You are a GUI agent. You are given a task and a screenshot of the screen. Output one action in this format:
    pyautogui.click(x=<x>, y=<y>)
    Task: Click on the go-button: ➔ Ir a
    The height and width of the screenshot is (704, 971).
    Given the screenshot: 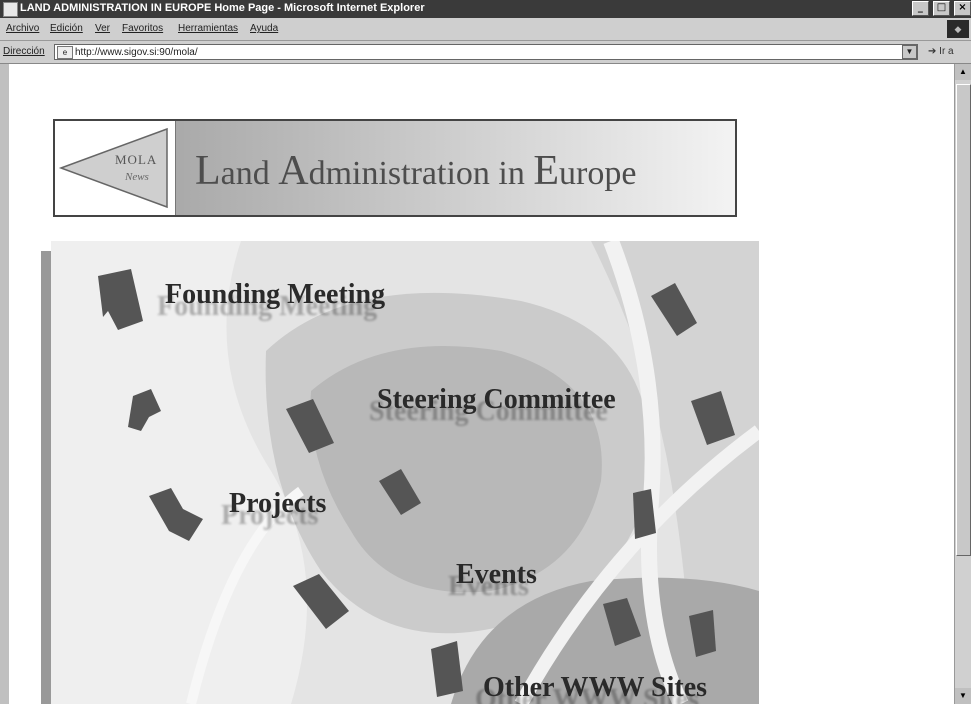 What is the action you would take?
    pyautogui.click(x=941, y=51)
    